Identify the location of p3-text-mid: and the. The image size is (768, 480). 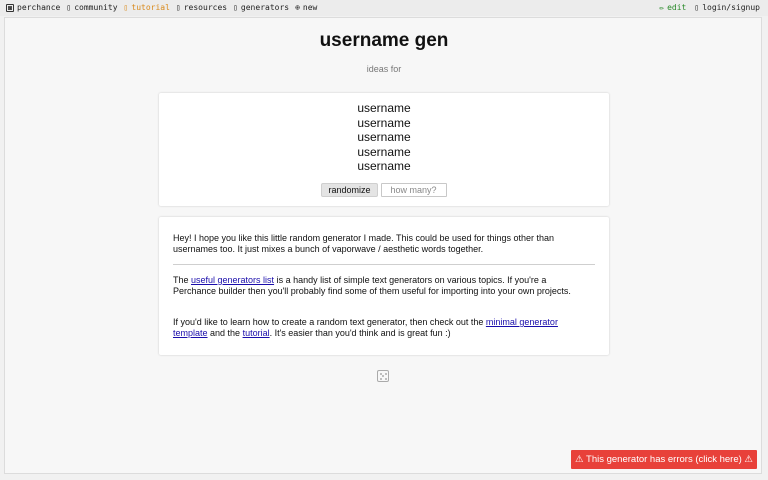
(225, 332).